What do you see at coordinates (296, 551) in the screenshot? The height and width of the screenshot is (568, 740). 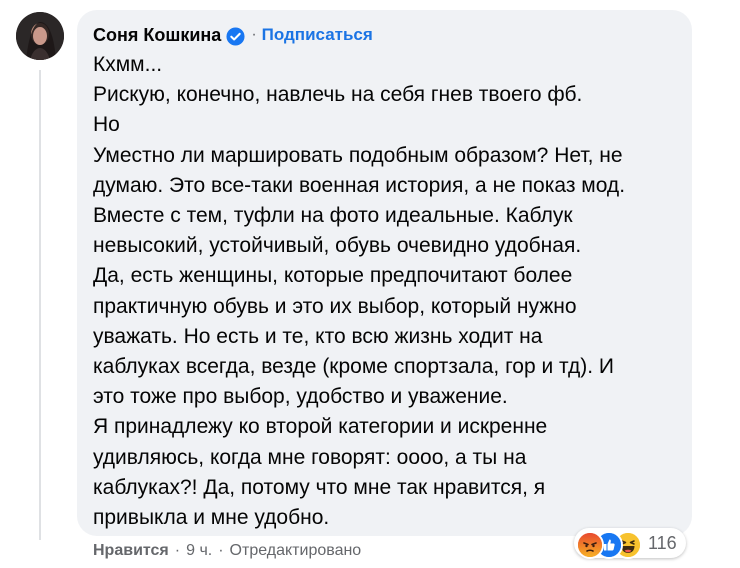 I see `edited-label: Отредактировано` at bounding box center [296, 551].